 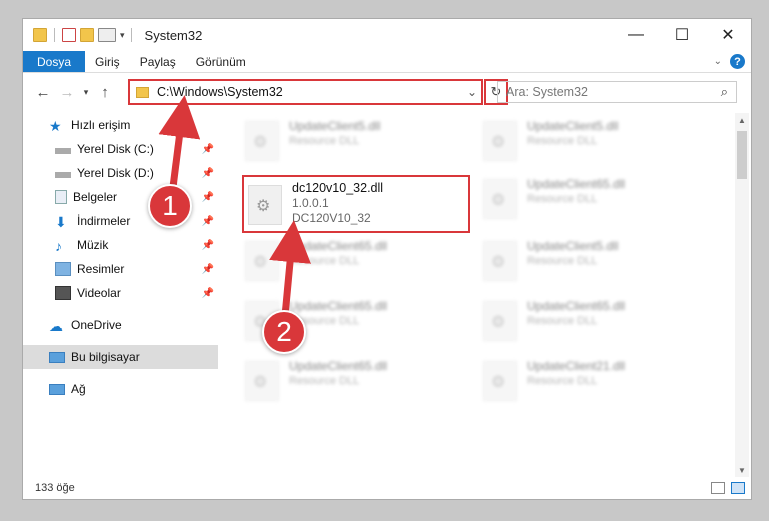 What do you see at coordinates (78, 389) in the screenshot?
I see `sidebar-item-label: Ağ` at bounding box center [78, 389].